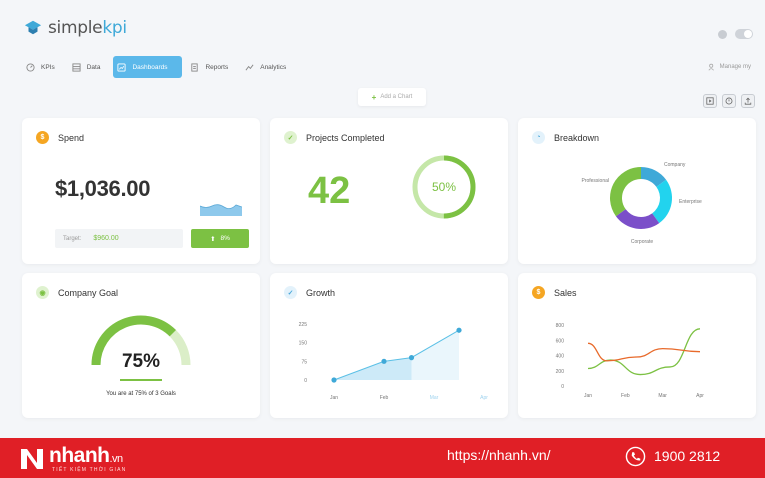 The height and width of the screenshot is (478, 765). Describe the element at coordinates (635, 456) in the screenshot. I see `phone-icon` at that location.